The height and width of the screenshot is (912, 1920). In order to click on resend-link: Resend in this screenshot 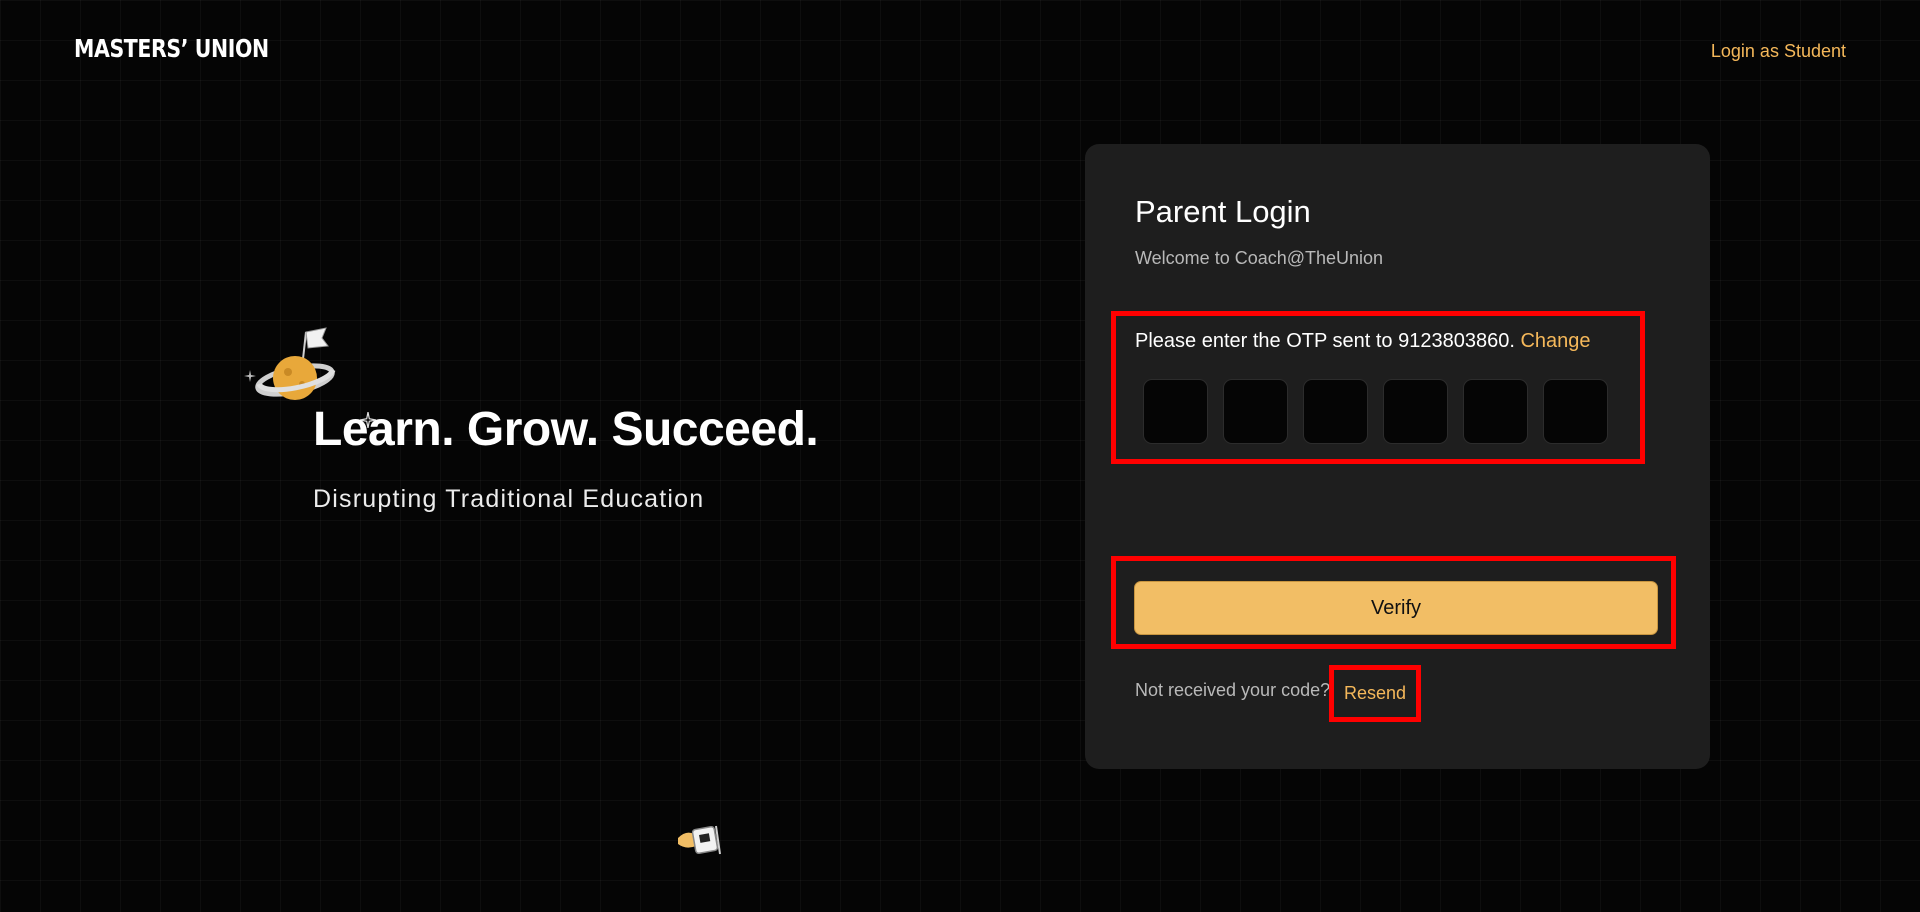, I will do `click(1375, 693)`.